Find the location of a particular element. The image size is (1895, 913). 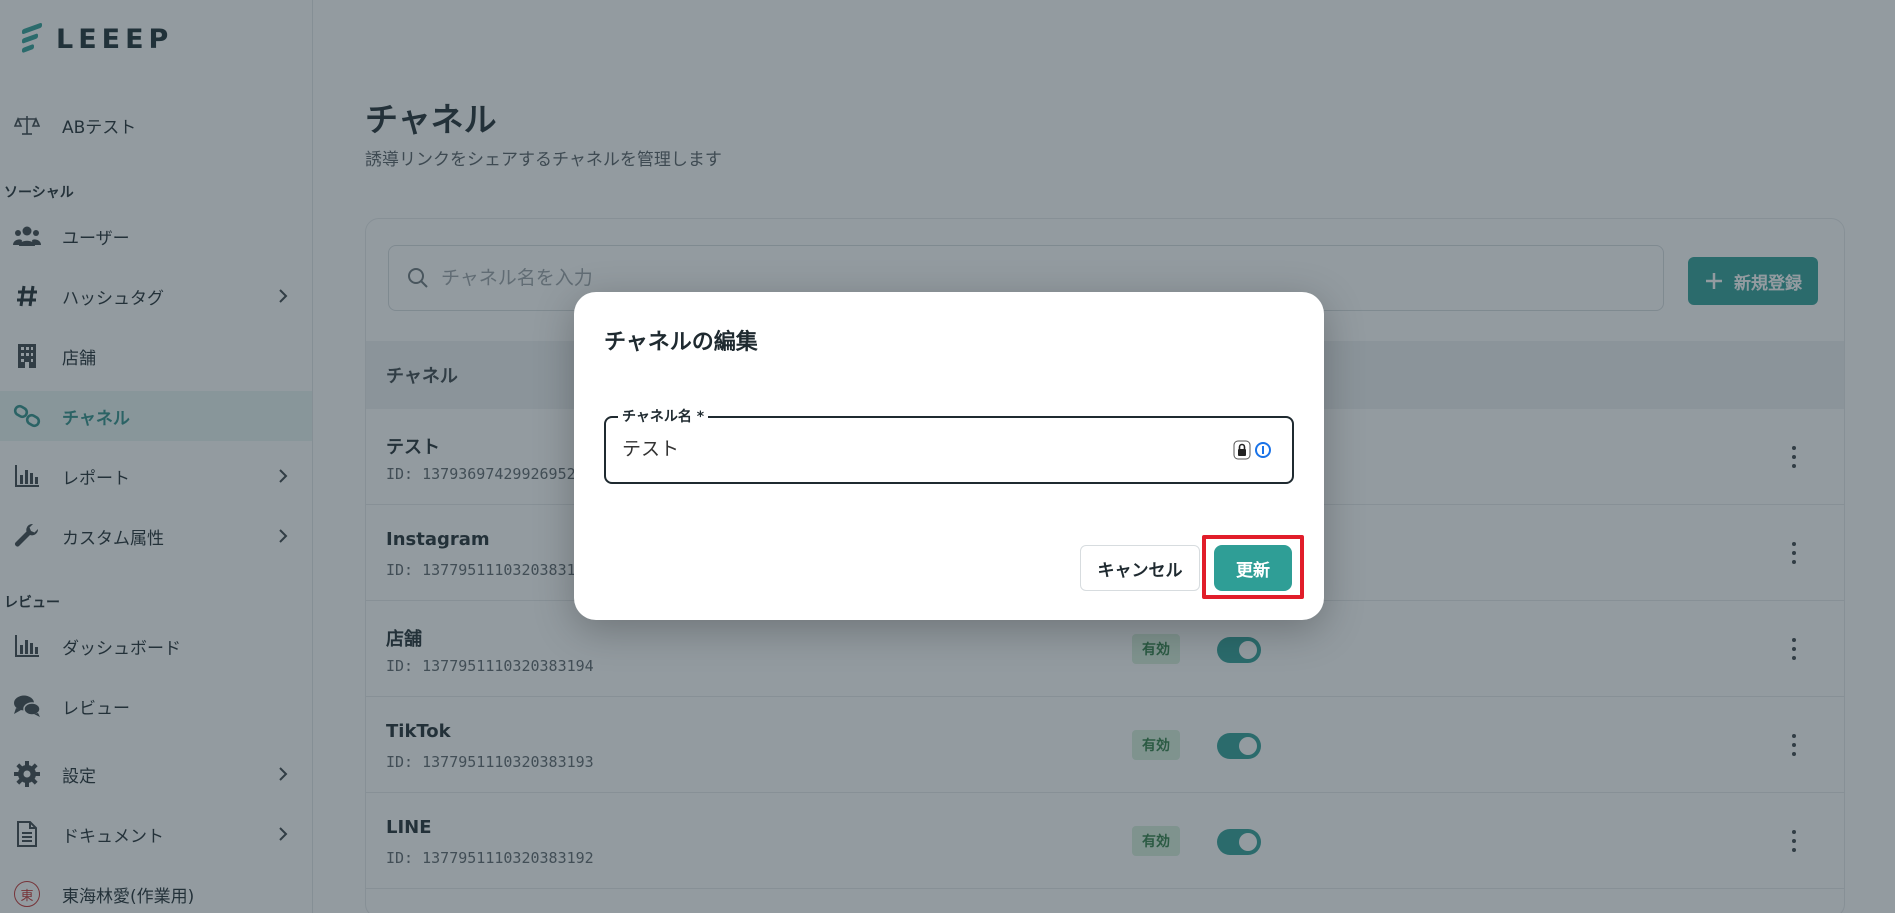

update-button: 更新 is located at coordinates (1253, 568).